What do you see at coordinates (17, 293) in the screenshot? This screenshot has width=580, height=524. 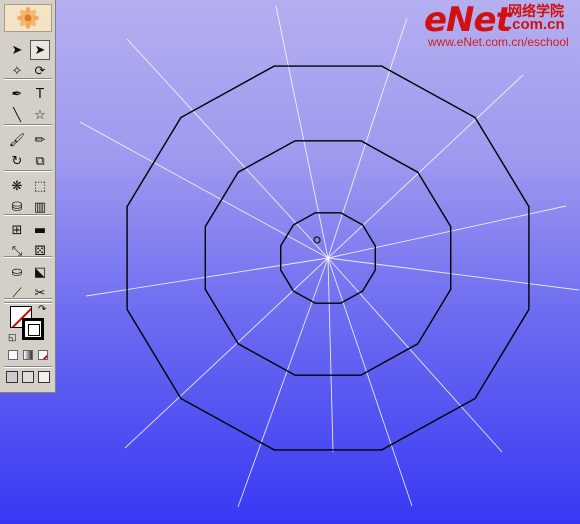 I see `slice-icon: ⟋` at bounding box center [17, 293].